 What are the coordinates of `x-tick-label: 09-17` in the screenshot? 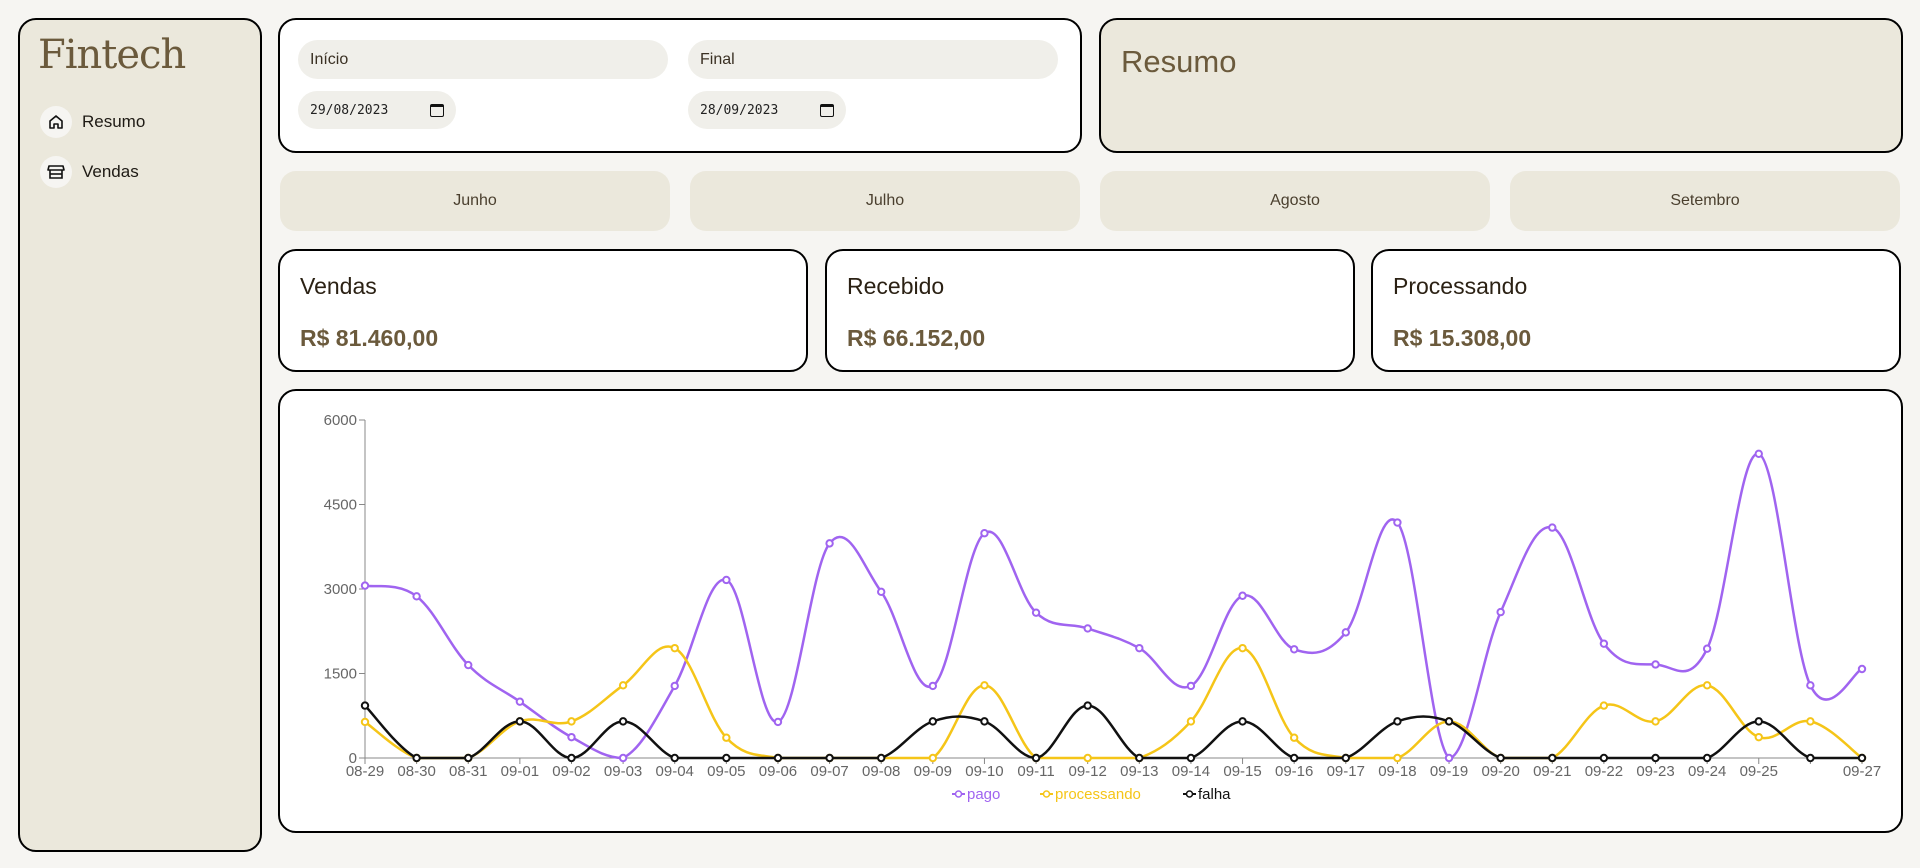 It's located at (1346, 771).